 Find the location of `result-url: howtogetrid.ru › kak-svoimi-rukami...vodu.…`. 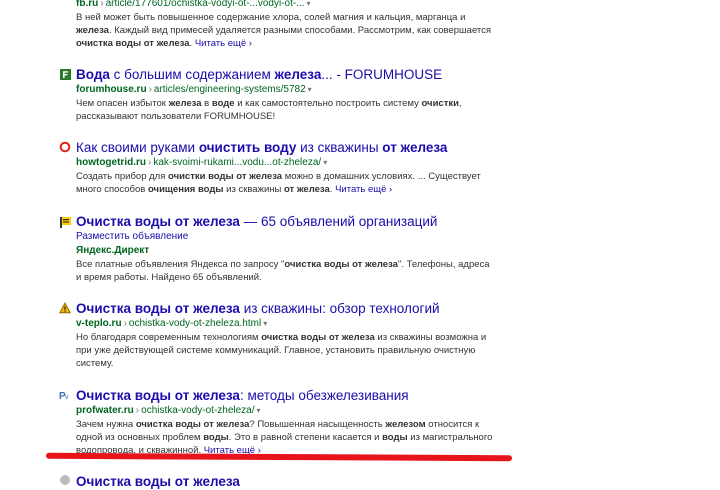

result-url: howtogetrid.ru › kak-svoimi-rukami...vodu.… is located at coordinates (286, 163).